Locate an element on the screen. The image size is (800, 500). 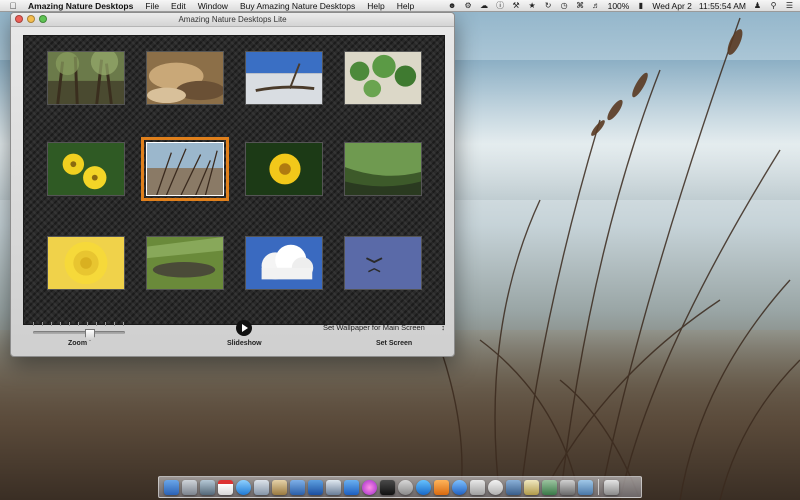
thumbnail-alligator is located at coordinates (185, 263).